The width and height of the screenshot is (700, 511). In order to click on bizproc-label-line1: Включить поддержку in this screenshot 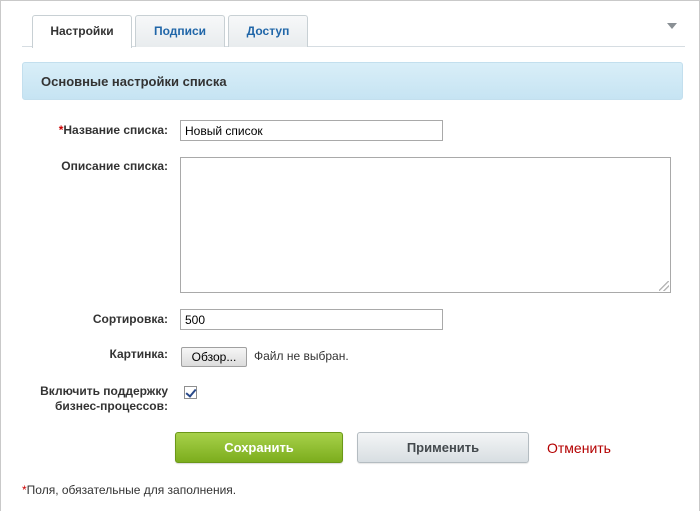, I will do `click(104, 391)`.